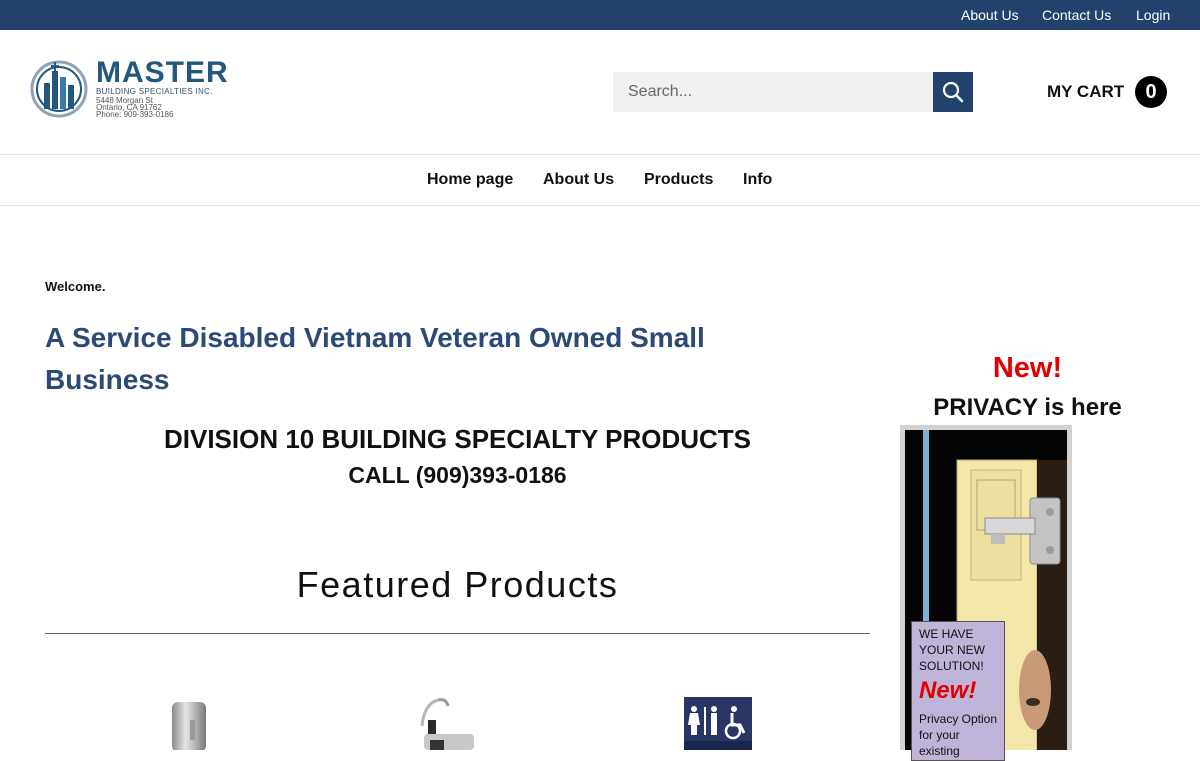  What do you see at coordinates (457, 439) in the screenshot?
I see `division-heading: DIVISION 10 BUILDING SPECIALTY PRODUCTS` at bounding box center [457, 439].